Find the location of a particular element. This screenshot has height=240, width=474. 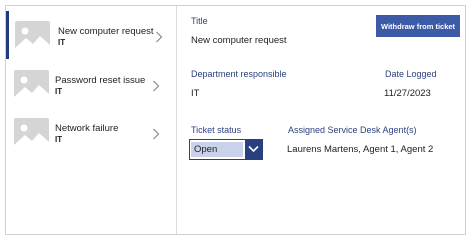

title-value: New computer request is located at coordinates (239, 40).